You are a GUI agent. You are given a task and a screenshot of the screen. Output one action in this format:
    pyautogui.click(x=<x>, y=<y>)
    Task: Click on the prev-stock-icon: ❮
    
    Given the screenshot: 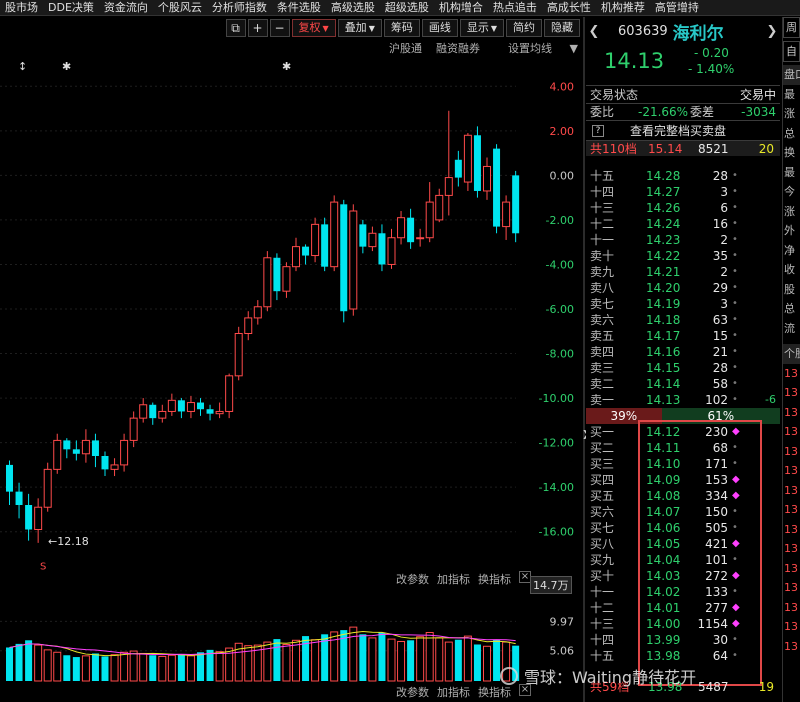 What is the action you would take?
    pyautogui.click(x=594, y=31)
    